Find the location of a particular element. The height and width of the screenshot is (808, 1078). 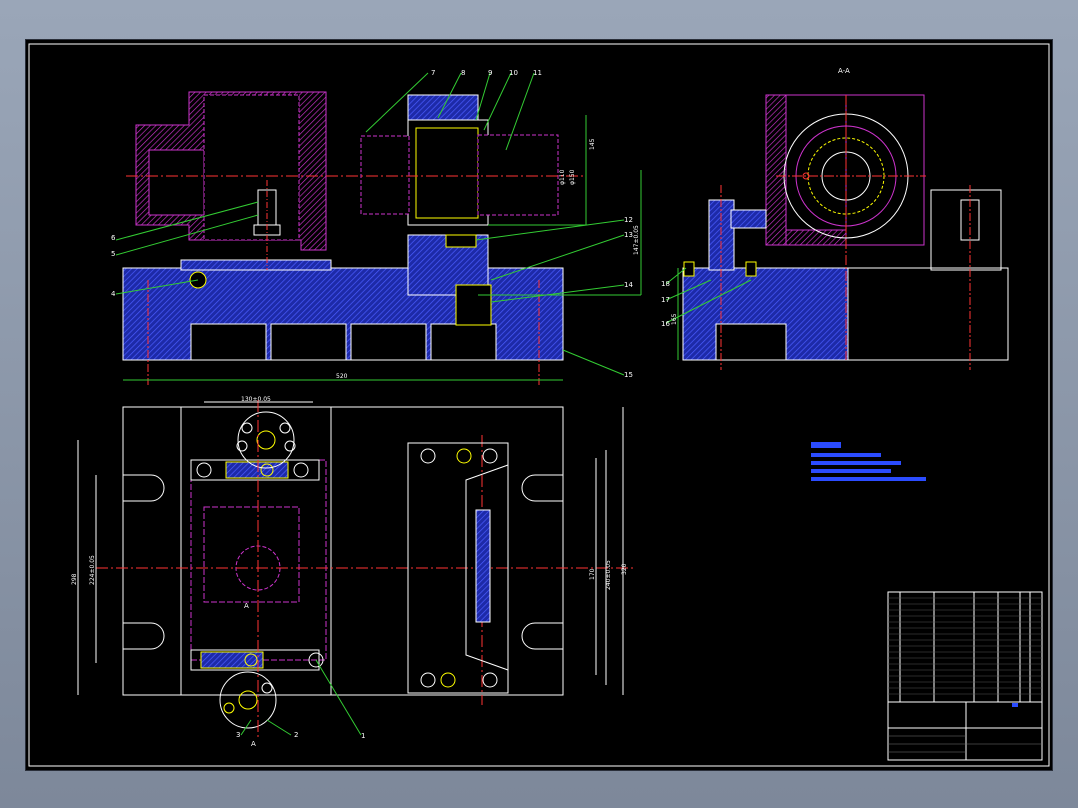

dimension-left-outer: 298 is located at coordinates (74, 579).